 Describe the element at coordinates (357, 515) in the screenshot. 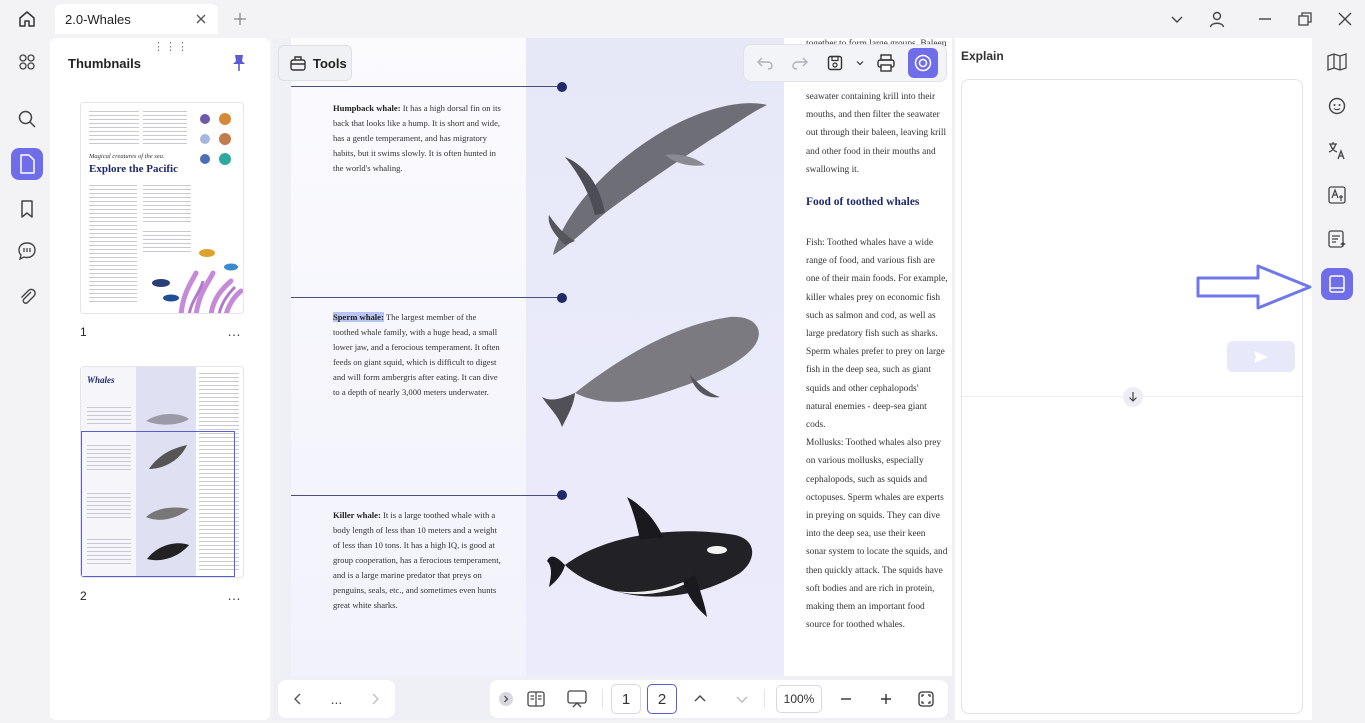

I see `whale-name: Killer whale:` at that location.